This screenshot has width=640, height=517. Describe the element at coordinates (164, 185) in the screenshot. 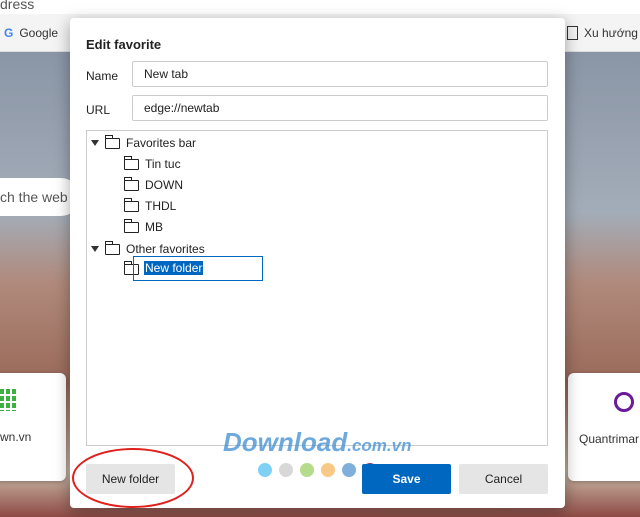

I see `tree-label: DOWN` at that location.